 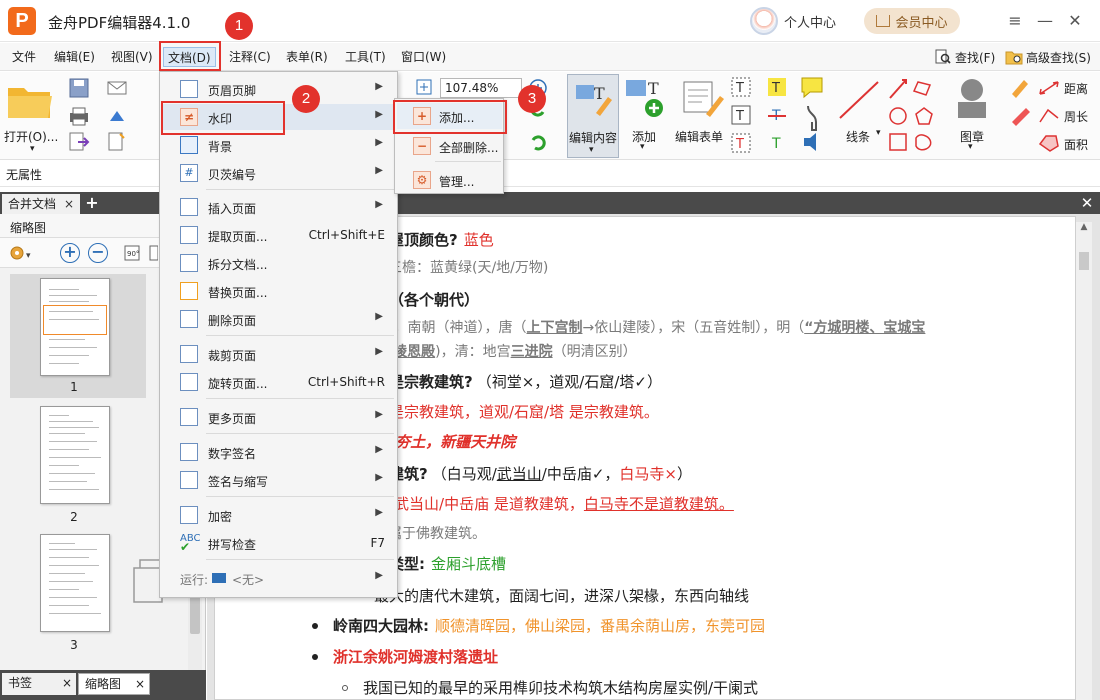 I want to click on fit-page-icon, so click(x=424, y=87).